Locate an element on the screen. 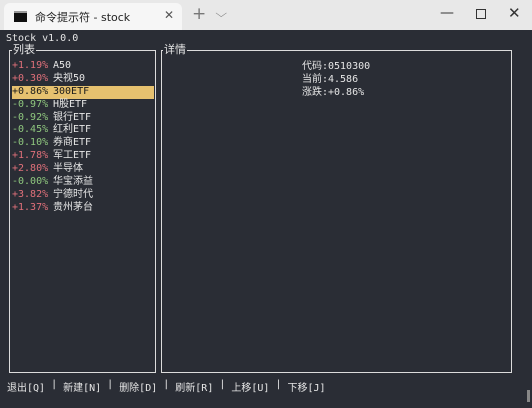 This screenshot has height=408, width=532. hotkey-new: 新建[N] is located at coordinates (82, 386).